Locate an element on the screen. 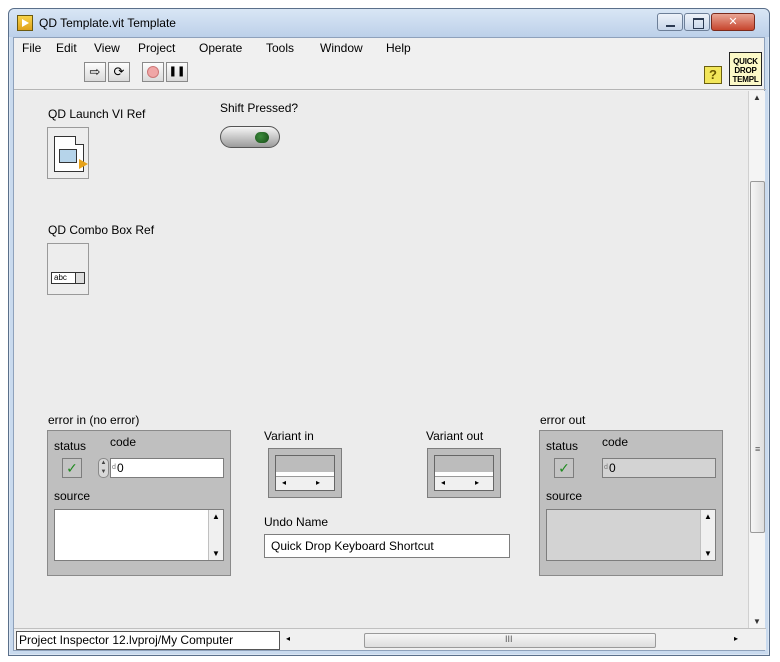  vertical-scroll-thumb: ≡ is located at coordinates (757, 357).